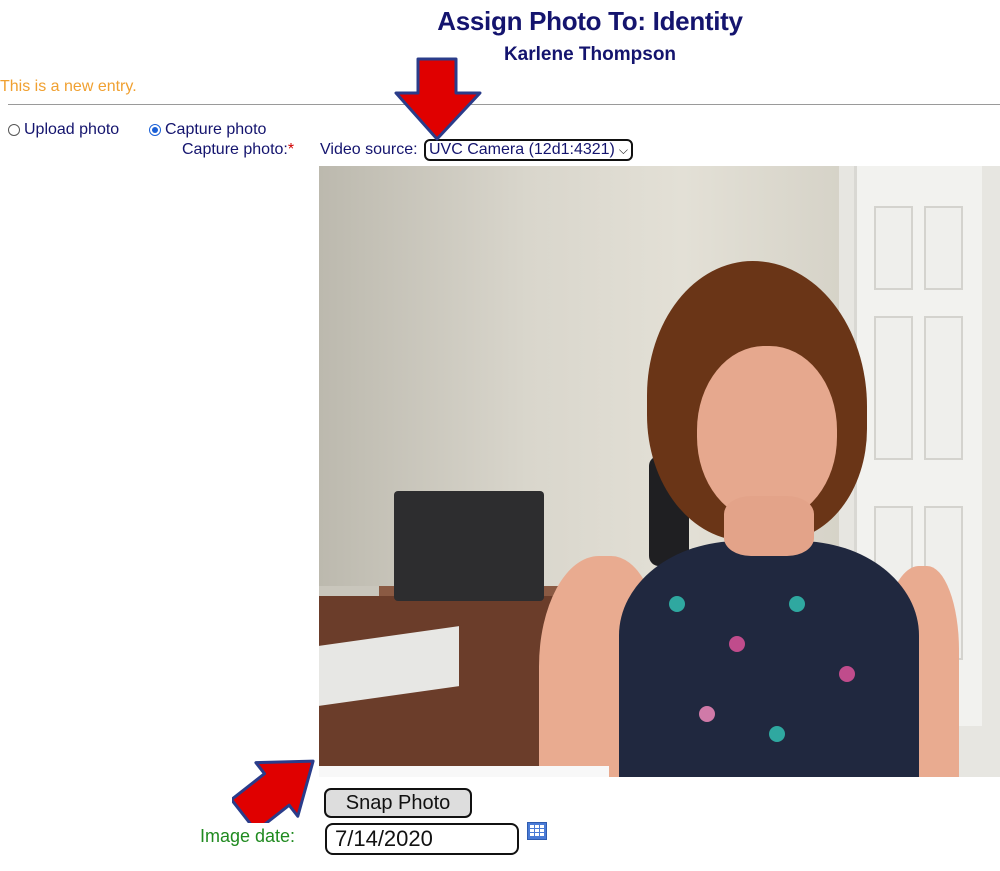 The image size is (1000, 871). What do you see at coordinates (291, 149) in the screenshot?
I see `required-marker: *` at bounding box center [291, 149].